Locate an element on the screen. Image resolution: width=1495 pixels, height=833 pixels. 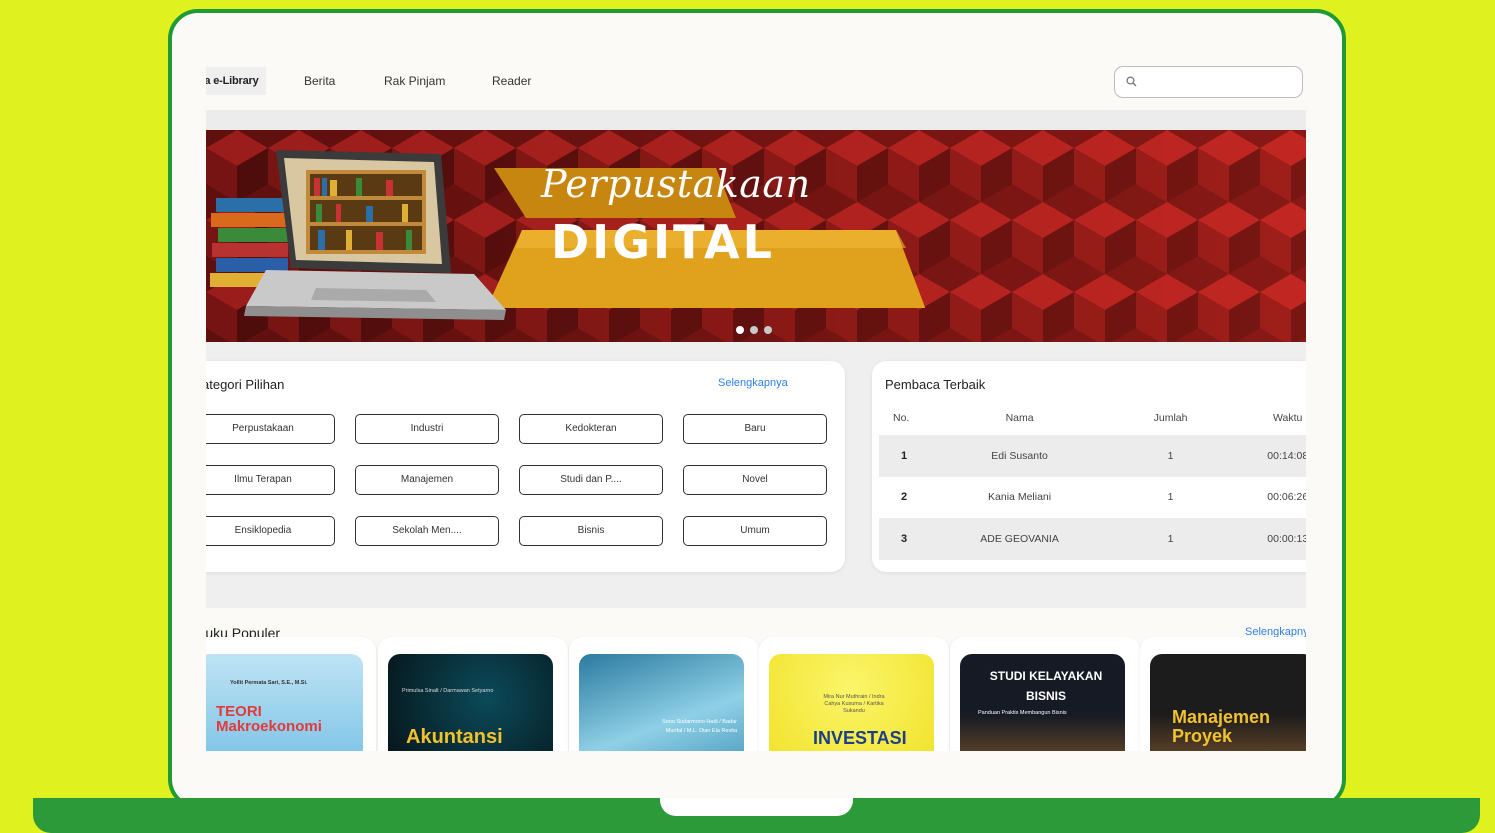
cell-no: 2 is located at coordinates (904, 497).